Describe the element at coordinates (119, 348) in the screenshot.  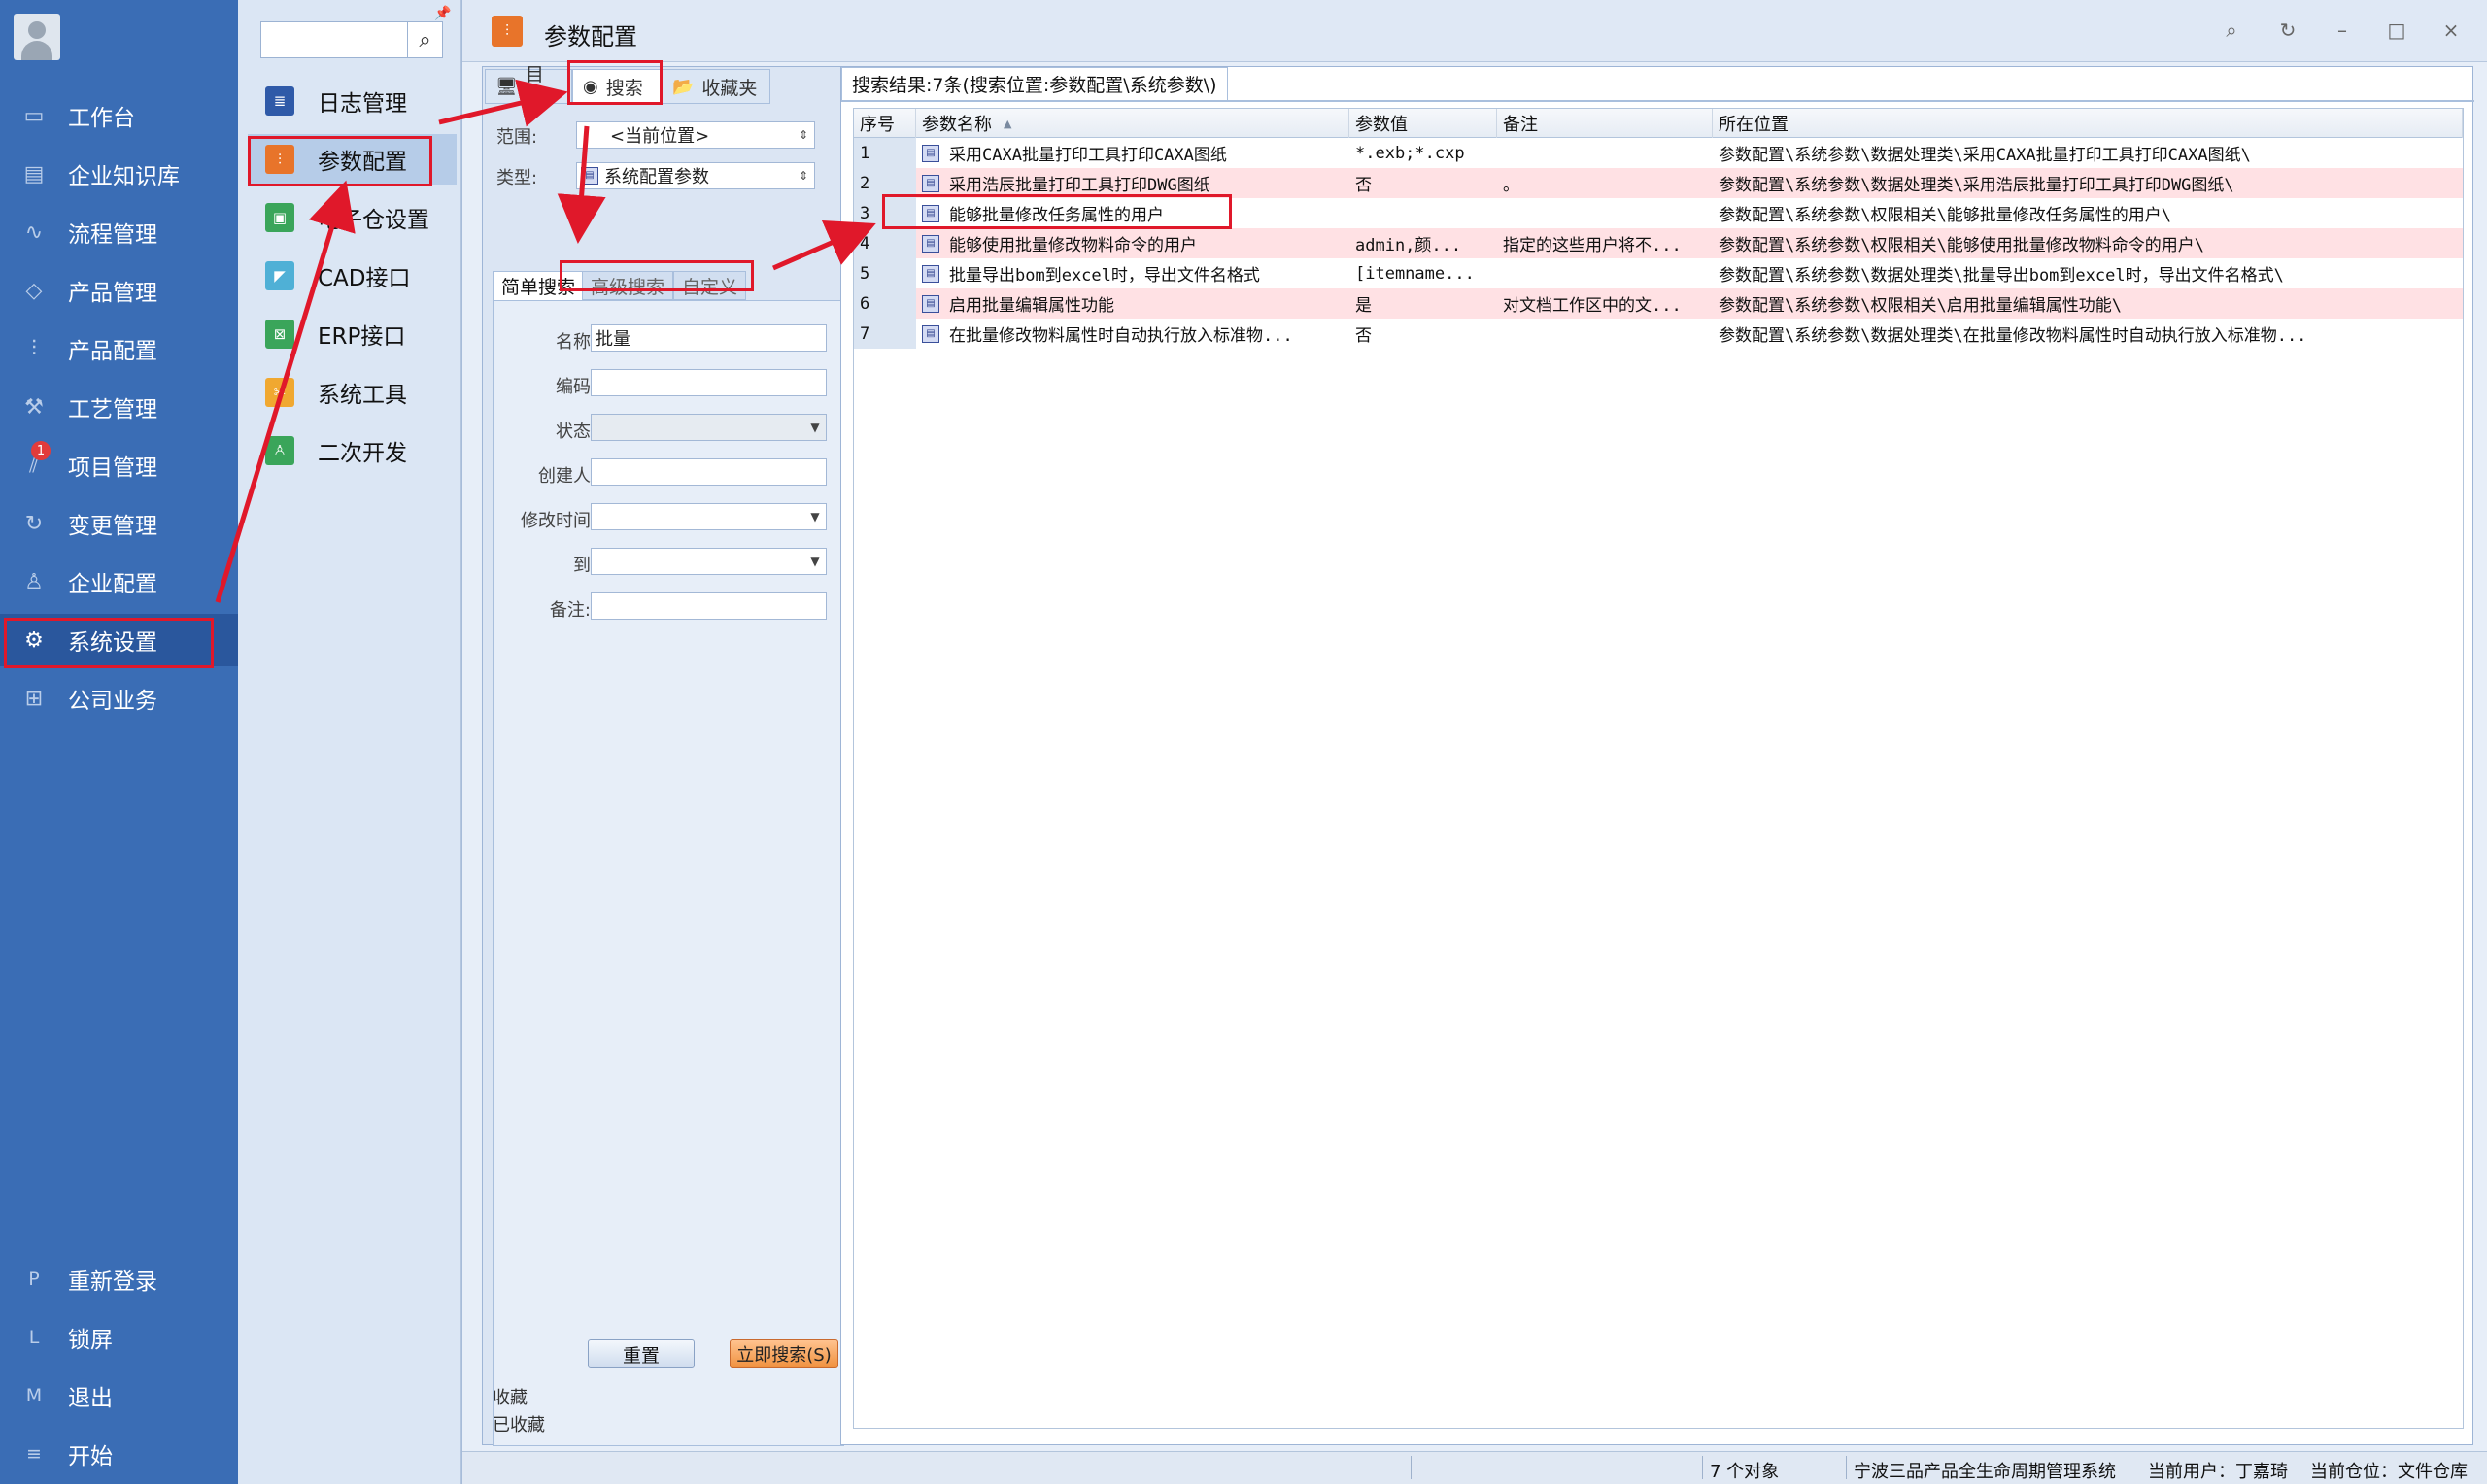
I see `nav-item-product-config: ⫶ 产品配置` at that location.